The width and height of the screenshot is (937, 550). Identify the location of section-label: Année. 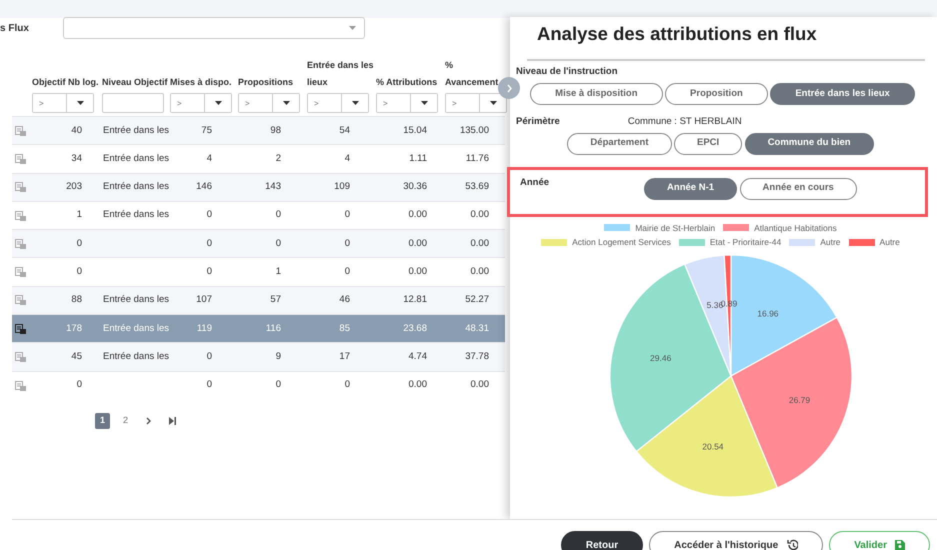
(535, 183).